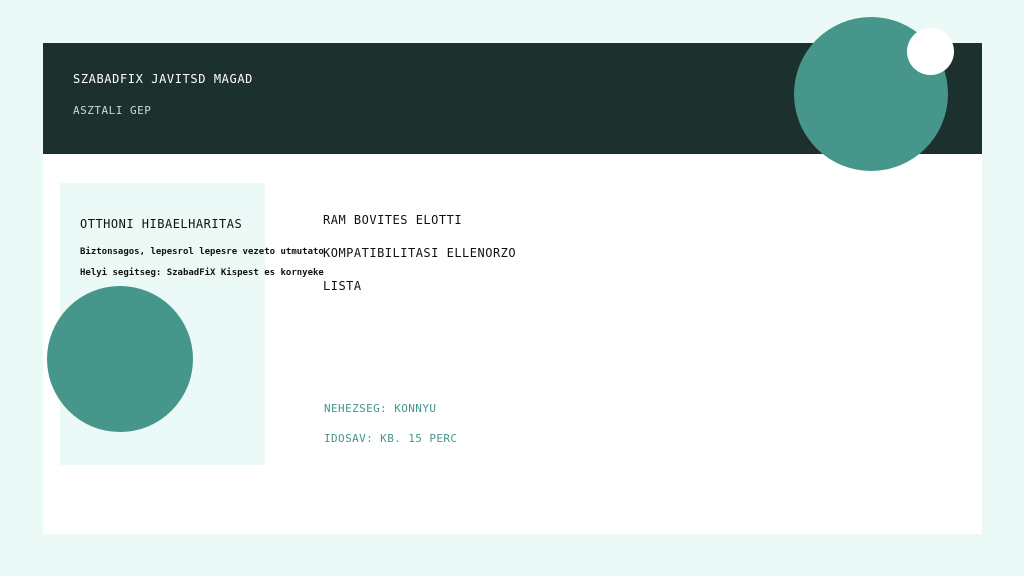 The height and width of the screenshot is (576, 1024). I want to click on decorative-circle-side, so click(120, 359).